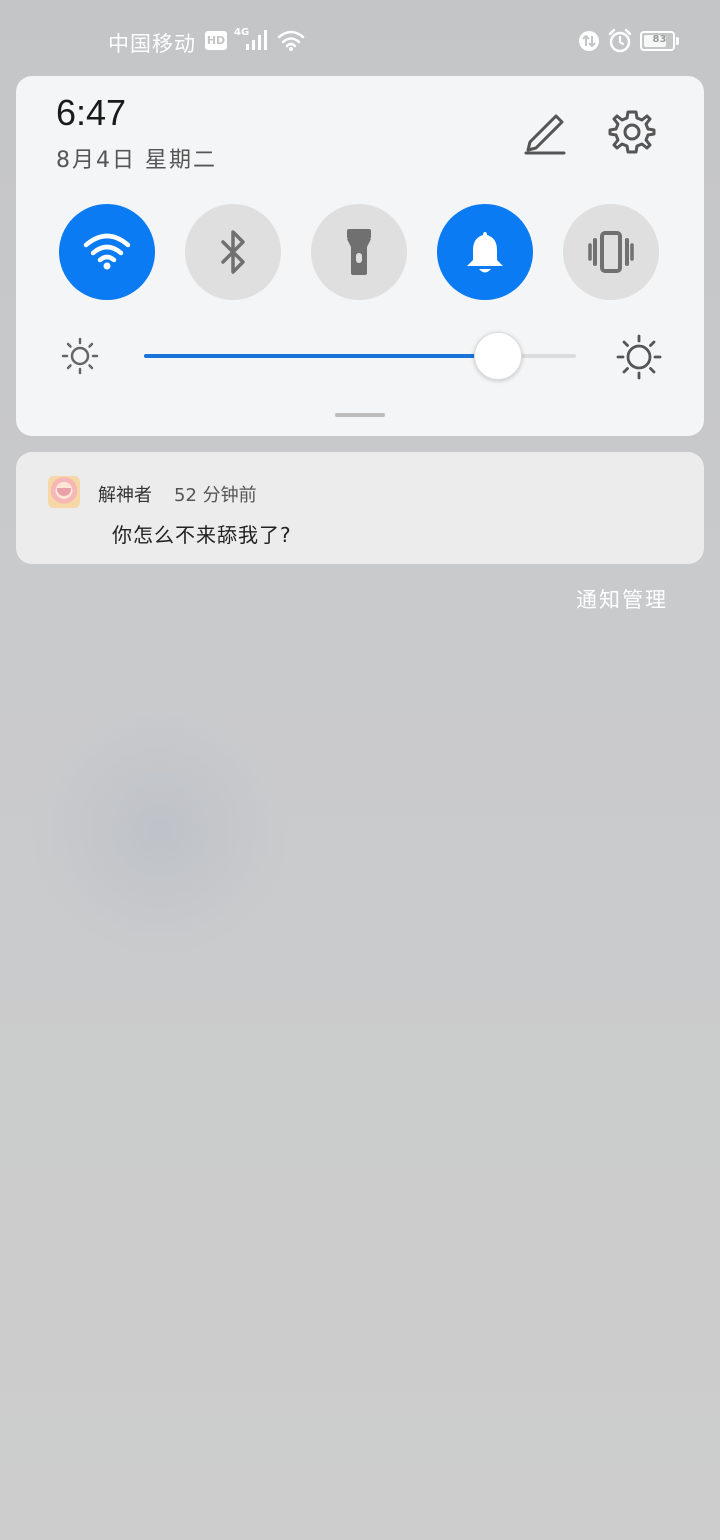  I want to click on carrier-name: 中国移动, so click(152, 44).